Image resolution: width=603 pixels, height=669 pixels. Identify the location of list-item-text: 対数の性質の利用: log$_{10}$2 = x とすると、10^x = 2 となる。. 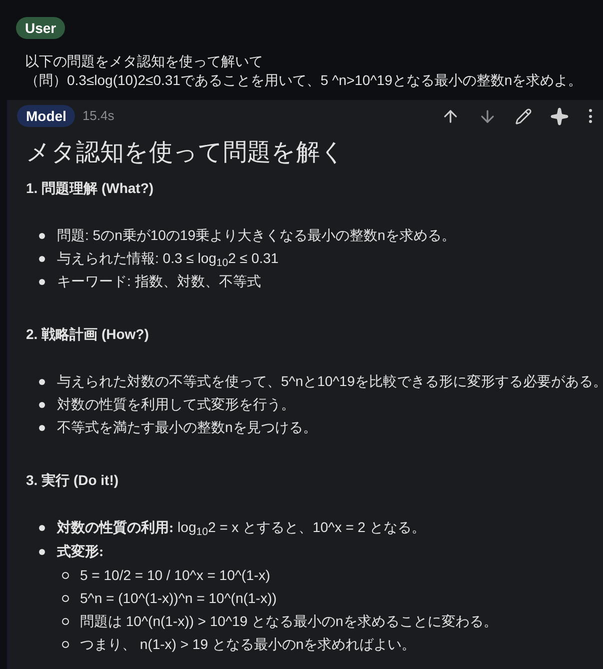
(241, 529).